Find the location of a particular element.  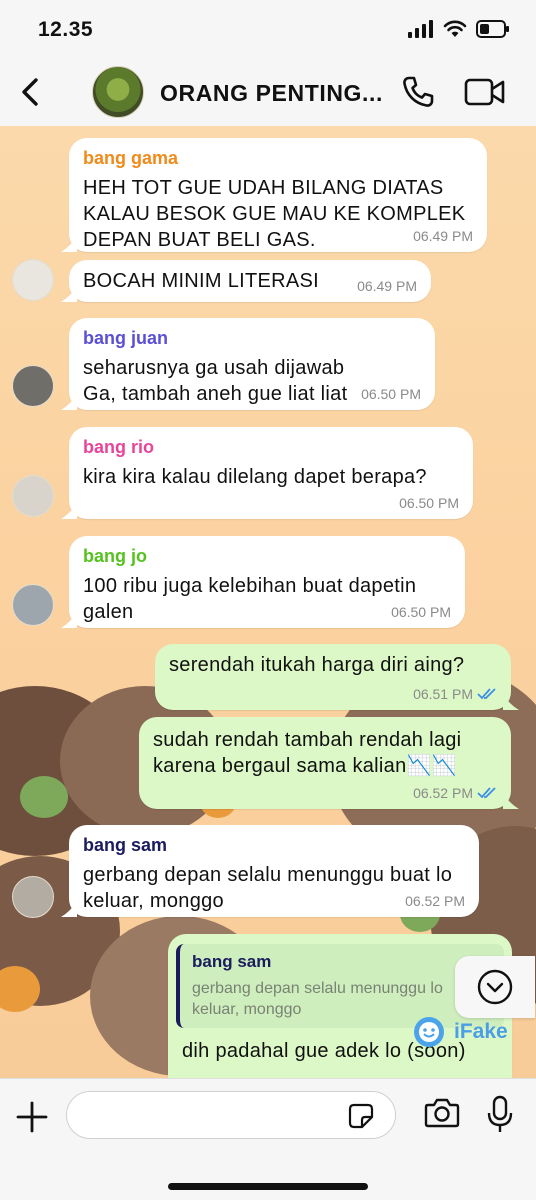

wifi-icon is located at coordinates (455, 28).